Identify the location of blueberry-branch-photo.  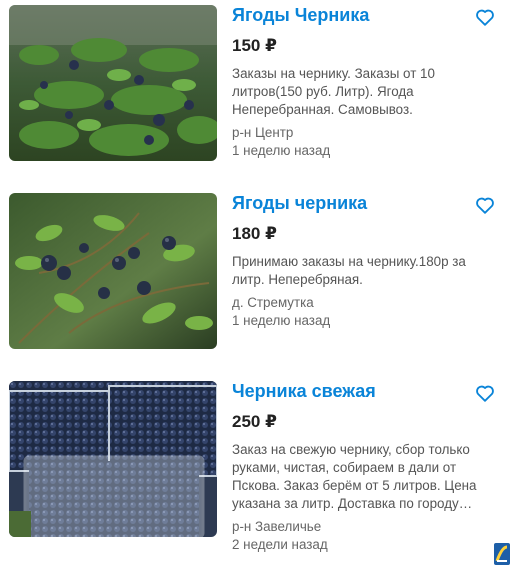
(113, 271).